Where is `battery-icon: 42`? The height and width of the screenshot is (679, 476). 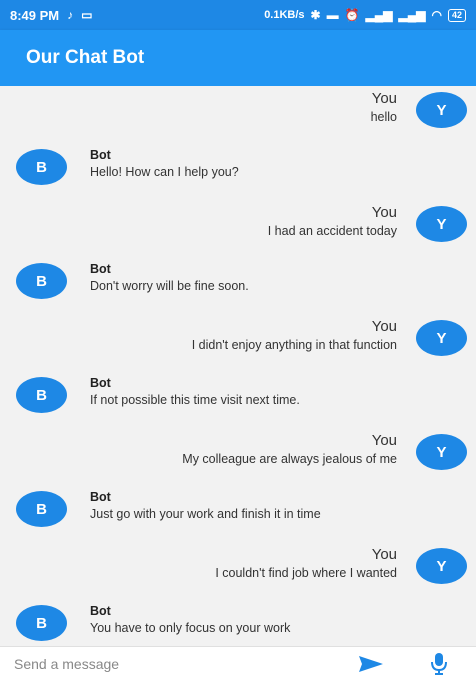
battery-icon: 42 is located at coordinates (456, 15).